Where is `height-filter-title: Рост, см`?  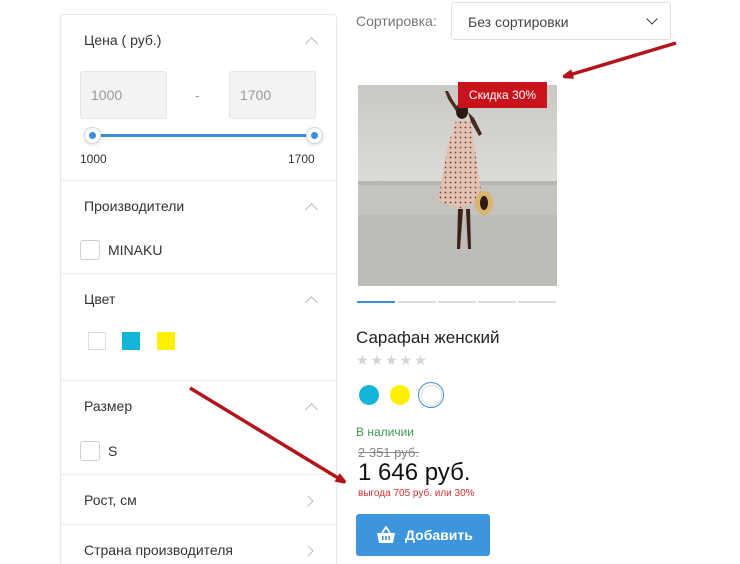
height-filter-title: Рост, см is located at coordinates (110, 500).